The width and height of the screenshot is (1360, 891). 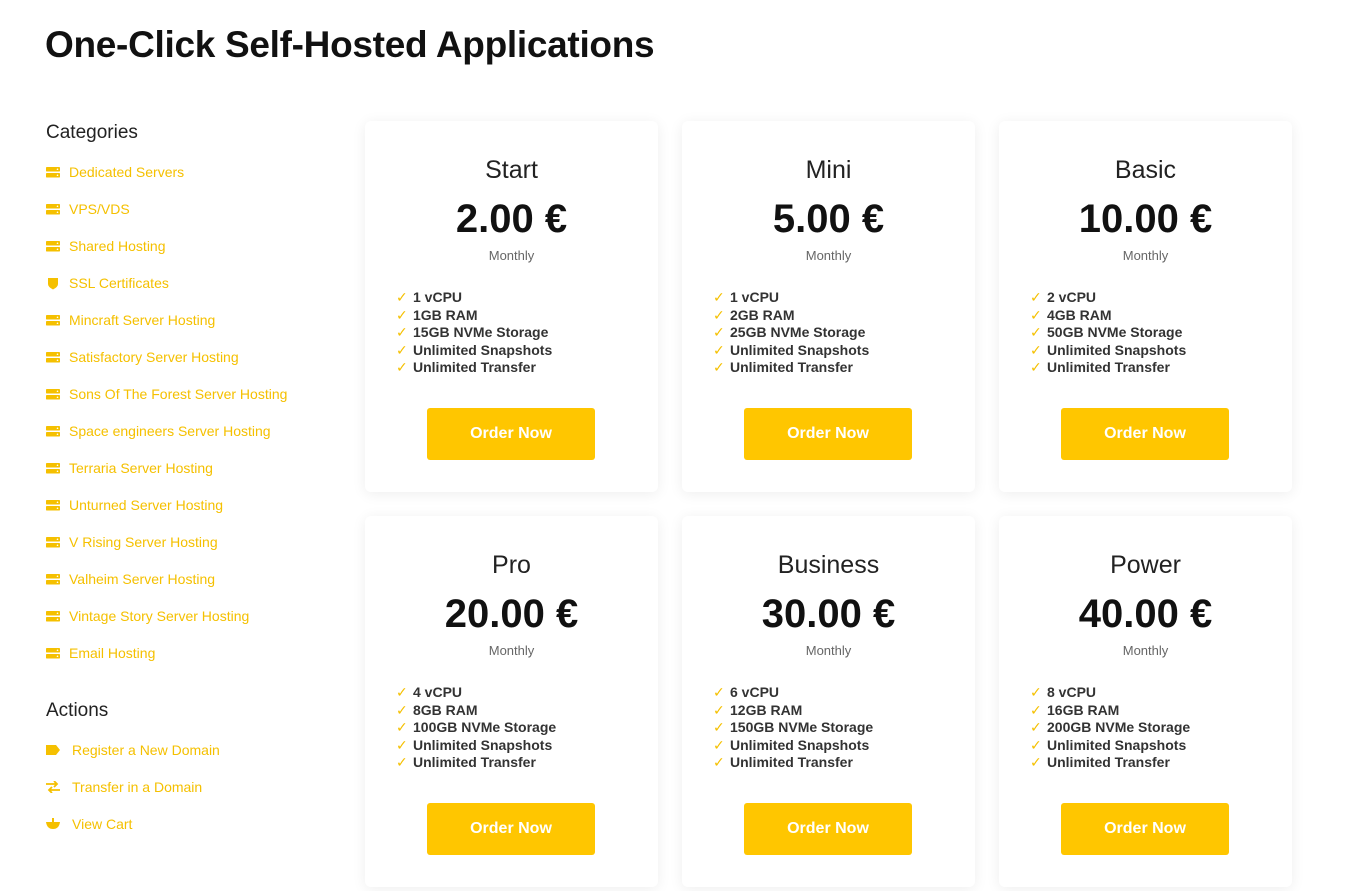 I want to click on feature-item: ✓ 8 vCPU, so click(x=1161, y=693).